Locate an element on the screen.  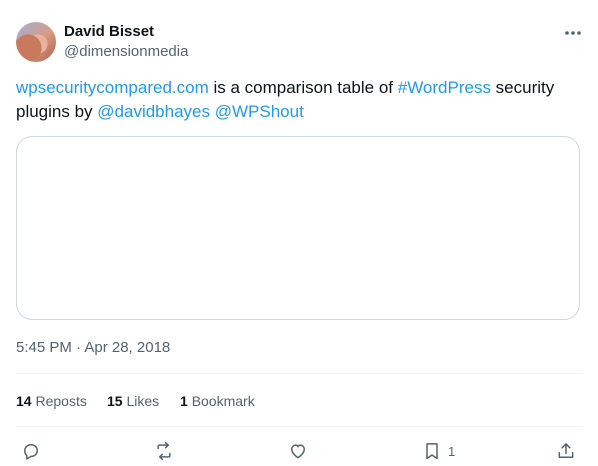
author-handle: @dimensionmedia is located at coordinates (126, 52).